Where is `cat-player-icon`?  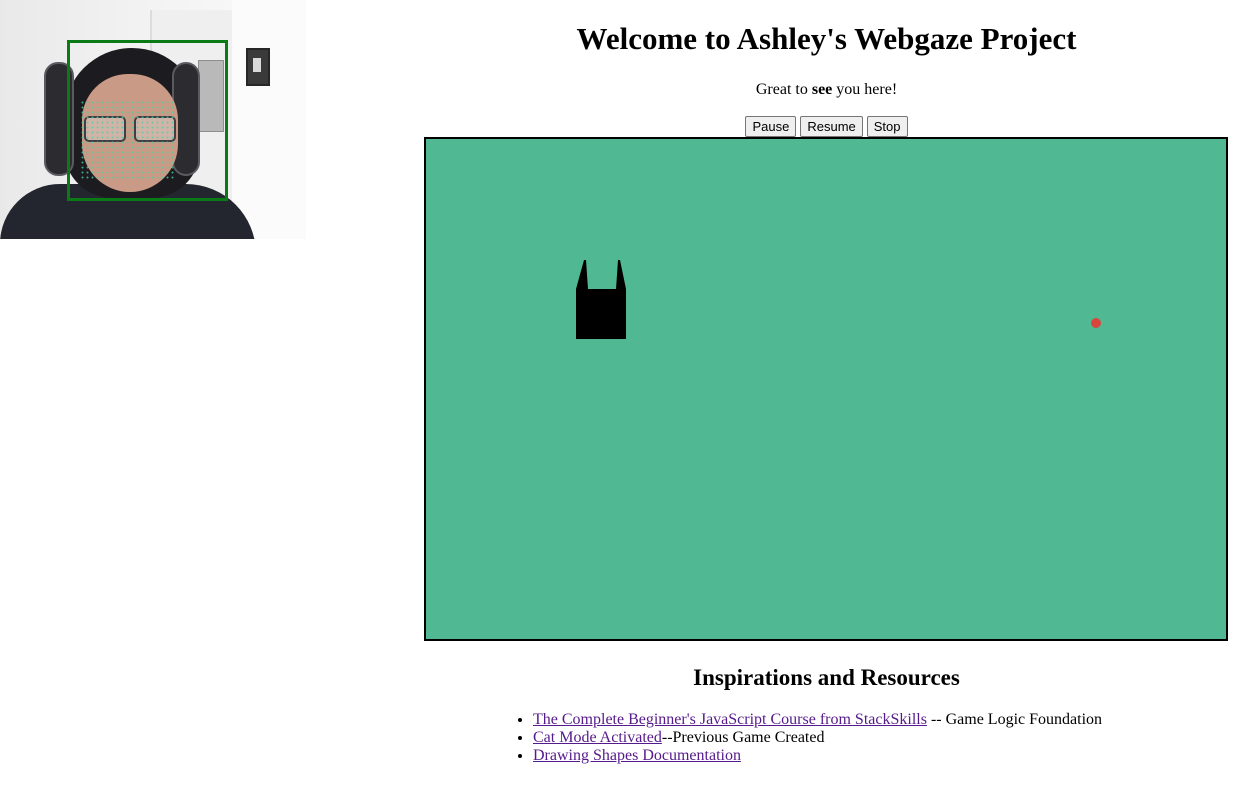
cat-player-icon is located at coordinates (601, 299).